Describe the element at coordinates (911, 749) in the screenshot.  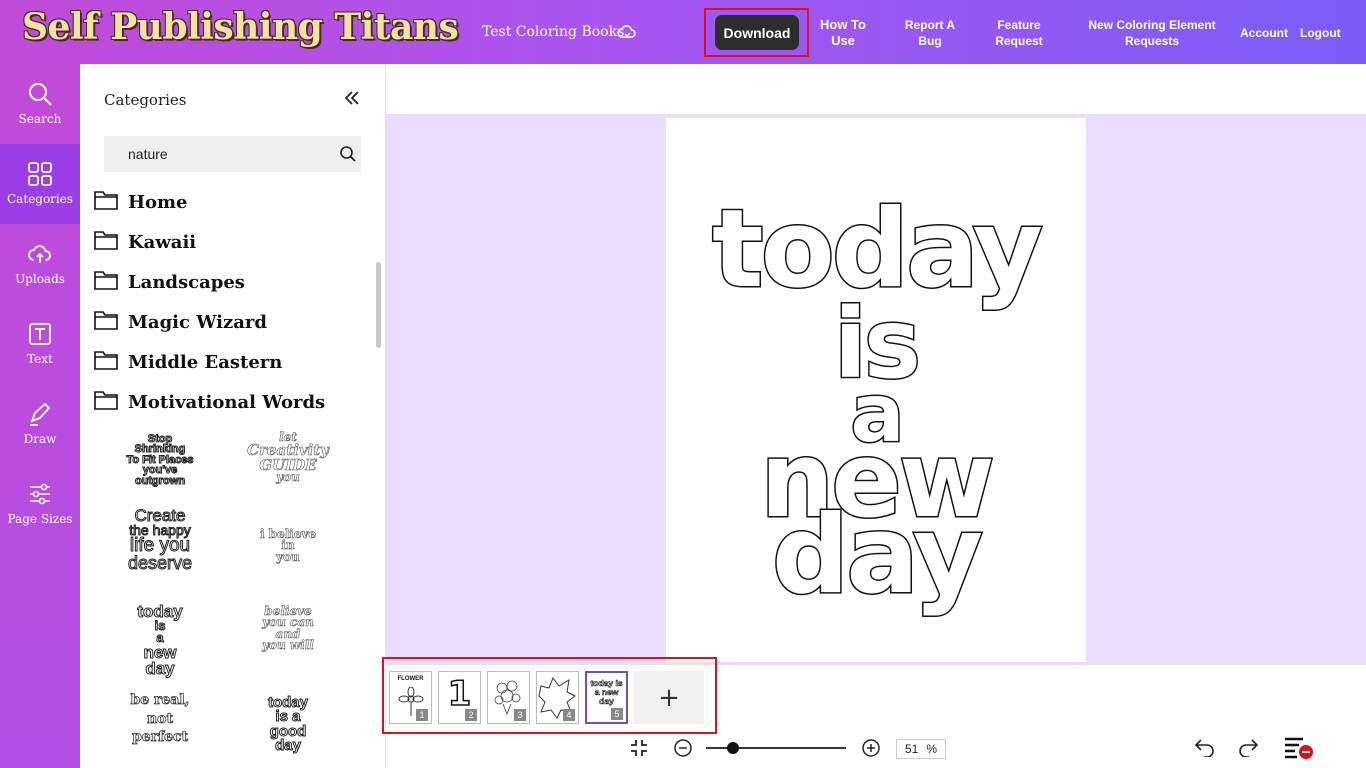
I see `zoom-value: 51` at that location.